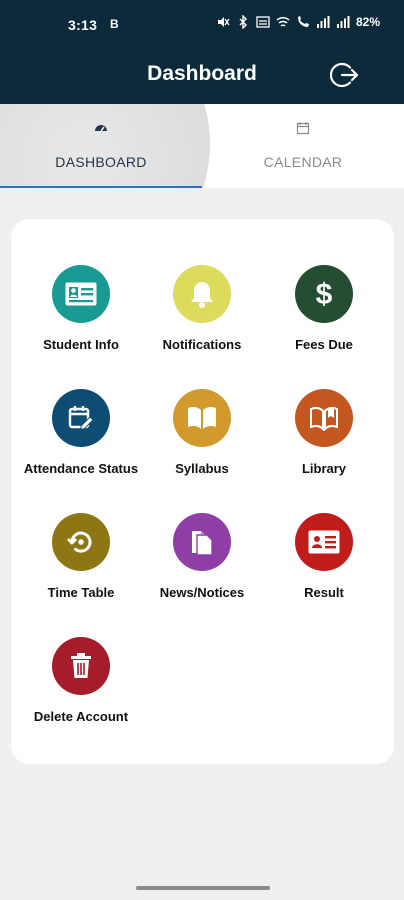 This screenshot has height=900, width=404. I want to click on fees-due-circle: $, so click(324, 294).